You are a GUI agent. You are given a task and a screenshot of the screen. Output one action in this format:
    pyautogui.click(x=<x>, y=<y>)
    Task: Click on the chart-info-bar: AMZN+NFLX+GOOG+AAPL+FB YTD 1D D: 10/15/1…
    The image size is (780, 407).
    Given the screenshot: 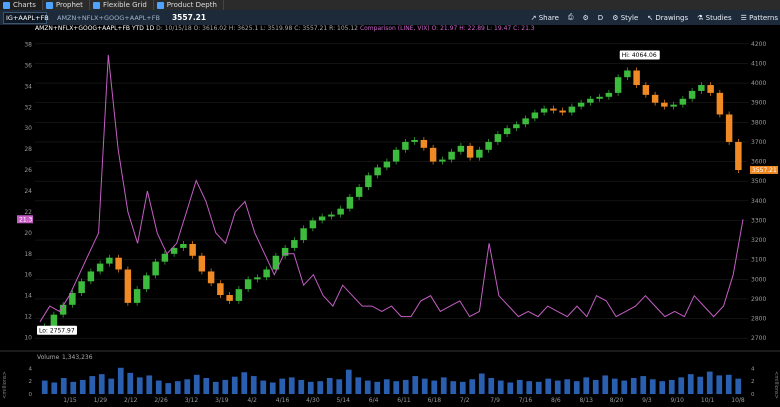 What is the action you would take?
    pyautogui.click(x=285, y=28)
    